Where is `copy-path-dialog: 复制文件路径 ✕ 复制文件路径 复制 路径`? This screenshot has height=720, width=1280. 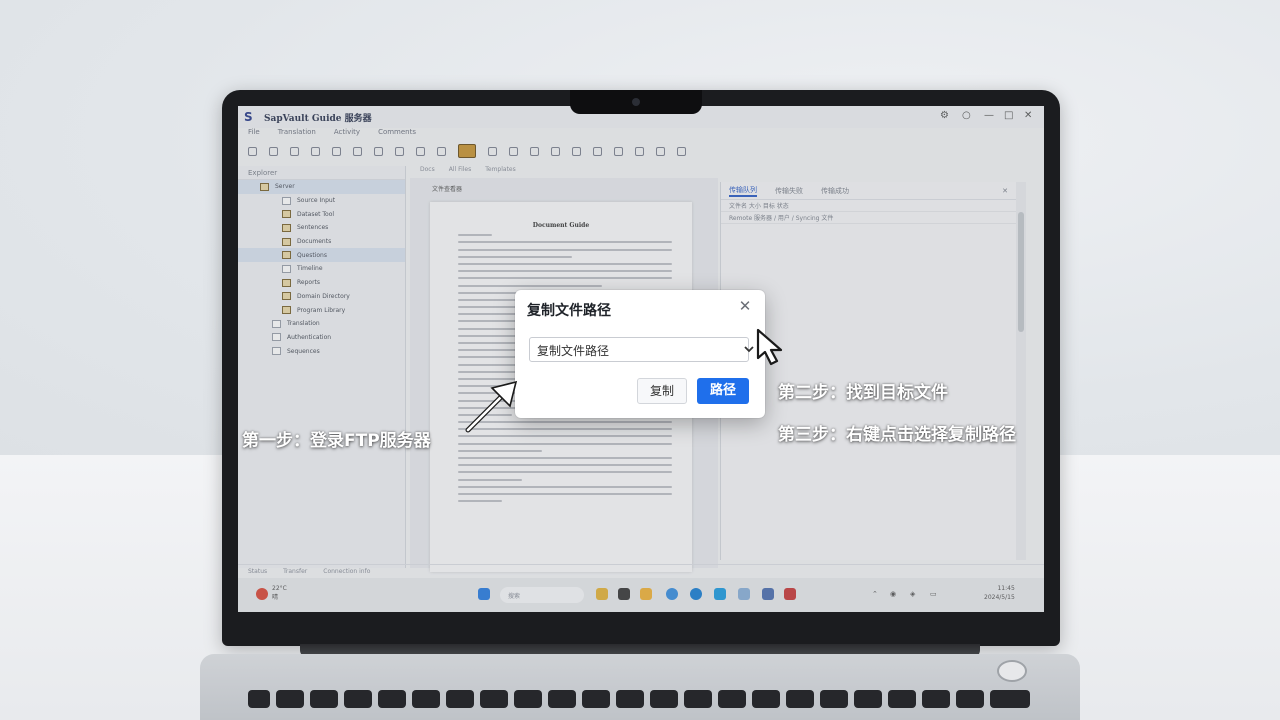 copy-path-dialog: 复制文件路径 ✕ 复制文件路径 复制 路径 is located at coordinates (640, 354).